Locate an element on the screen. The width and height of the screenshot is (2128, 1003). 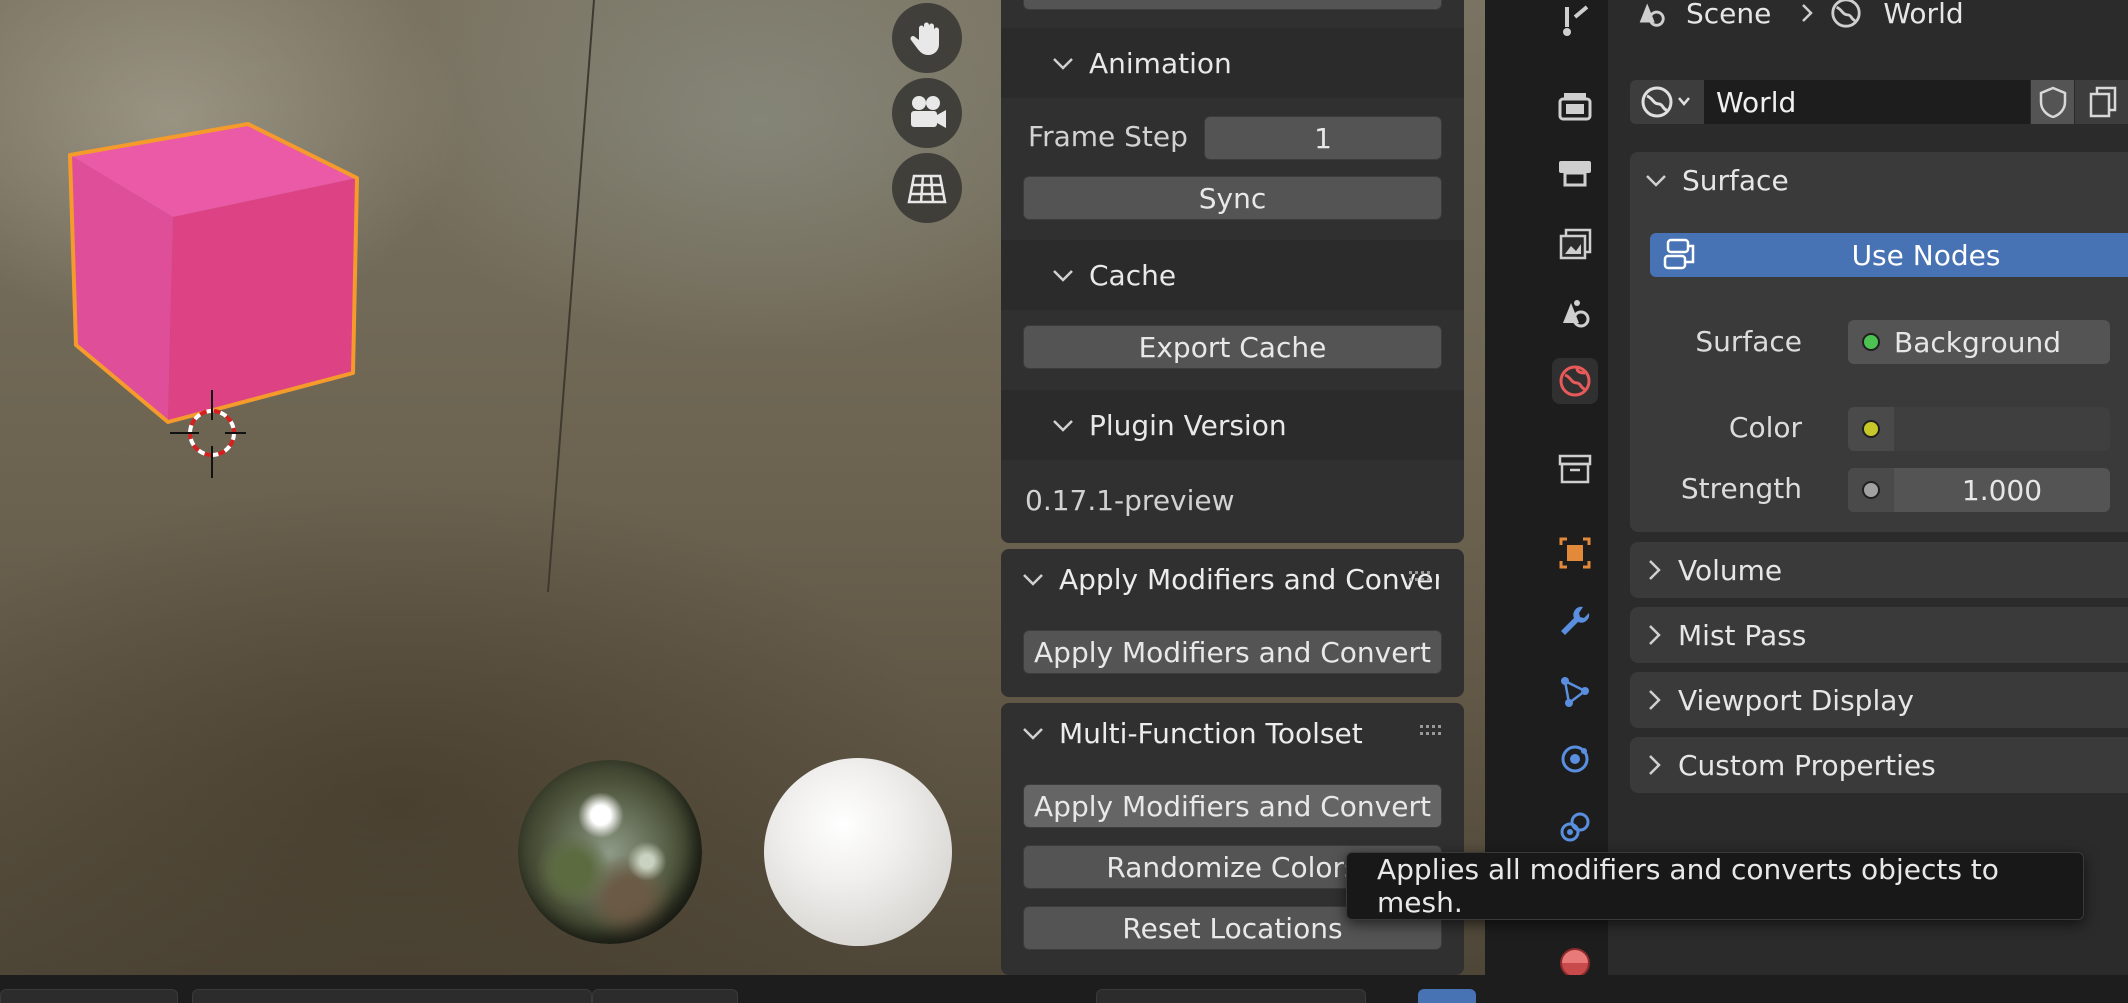
breadcrumb: Scene World is located at coordinates (1799, 15).